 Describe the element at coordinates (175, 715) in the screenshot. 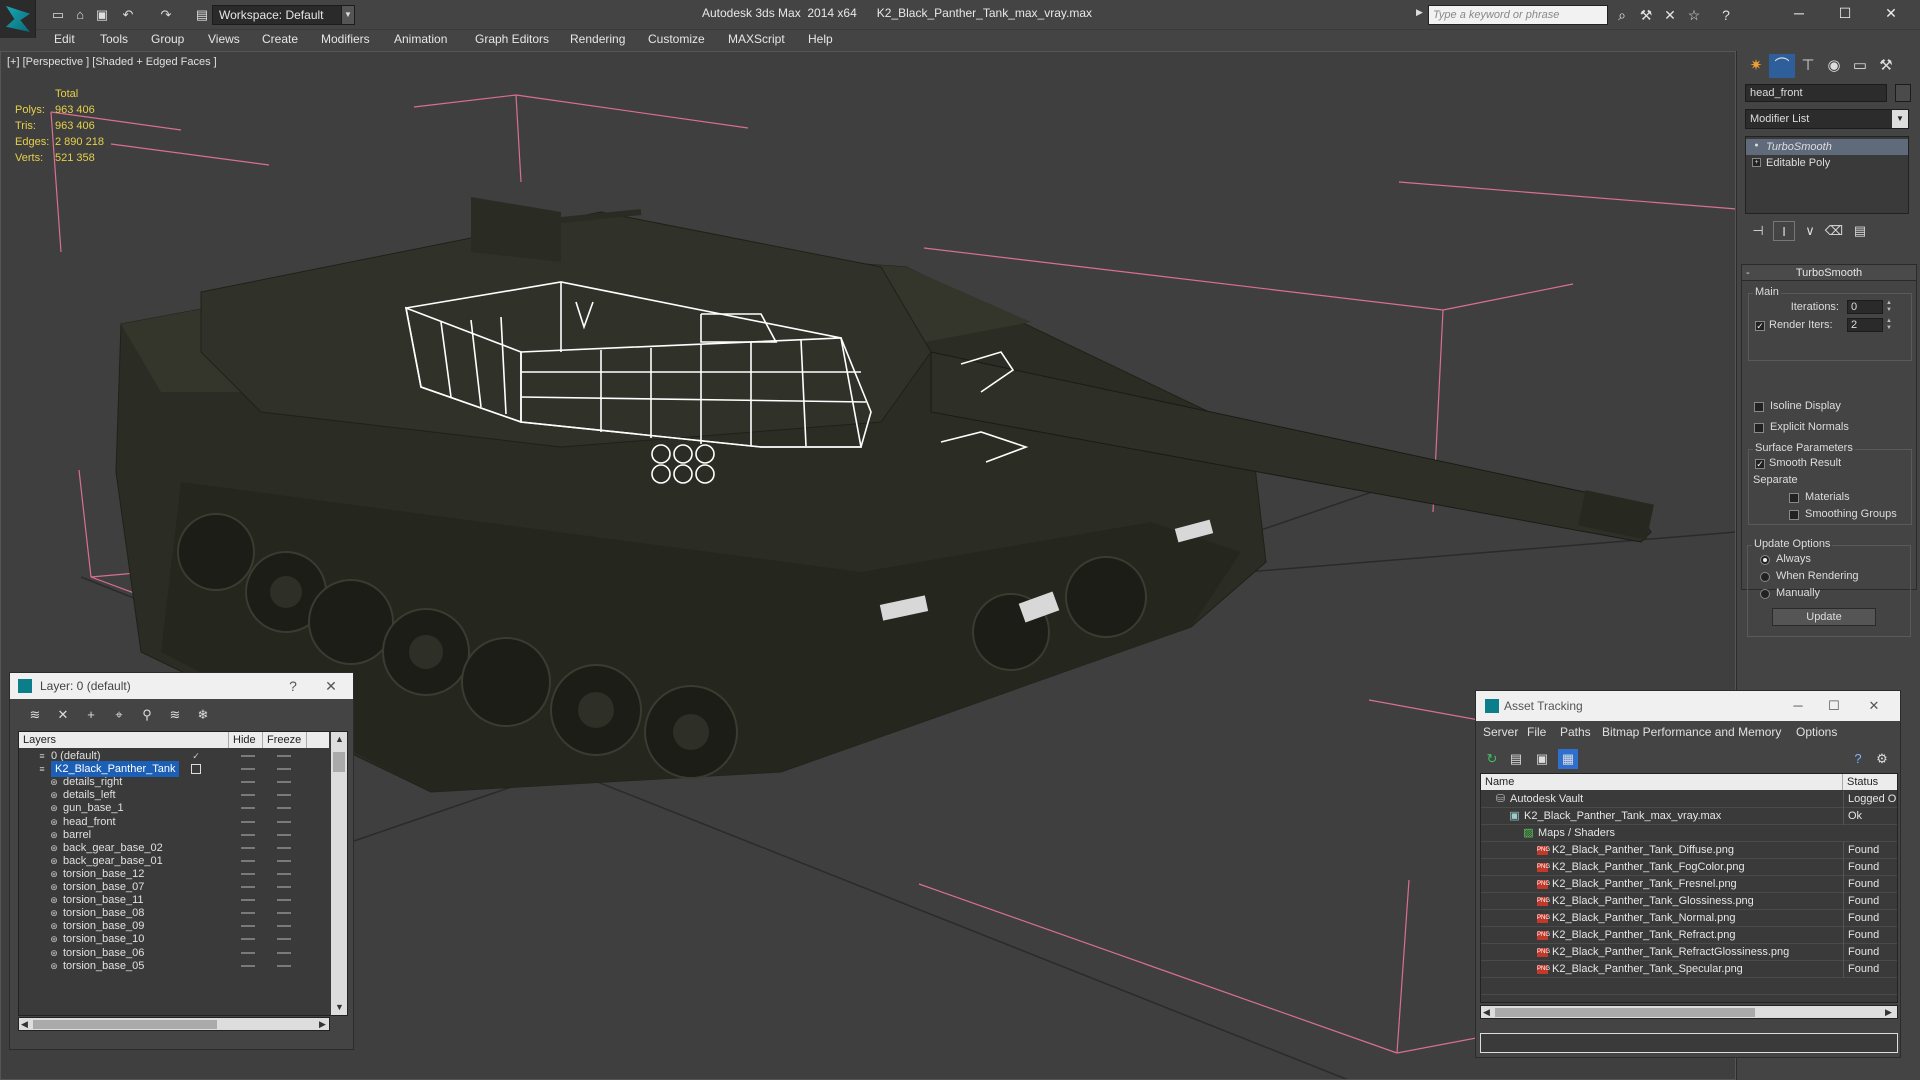

I see `hide-all-icon: ≋` at that location.